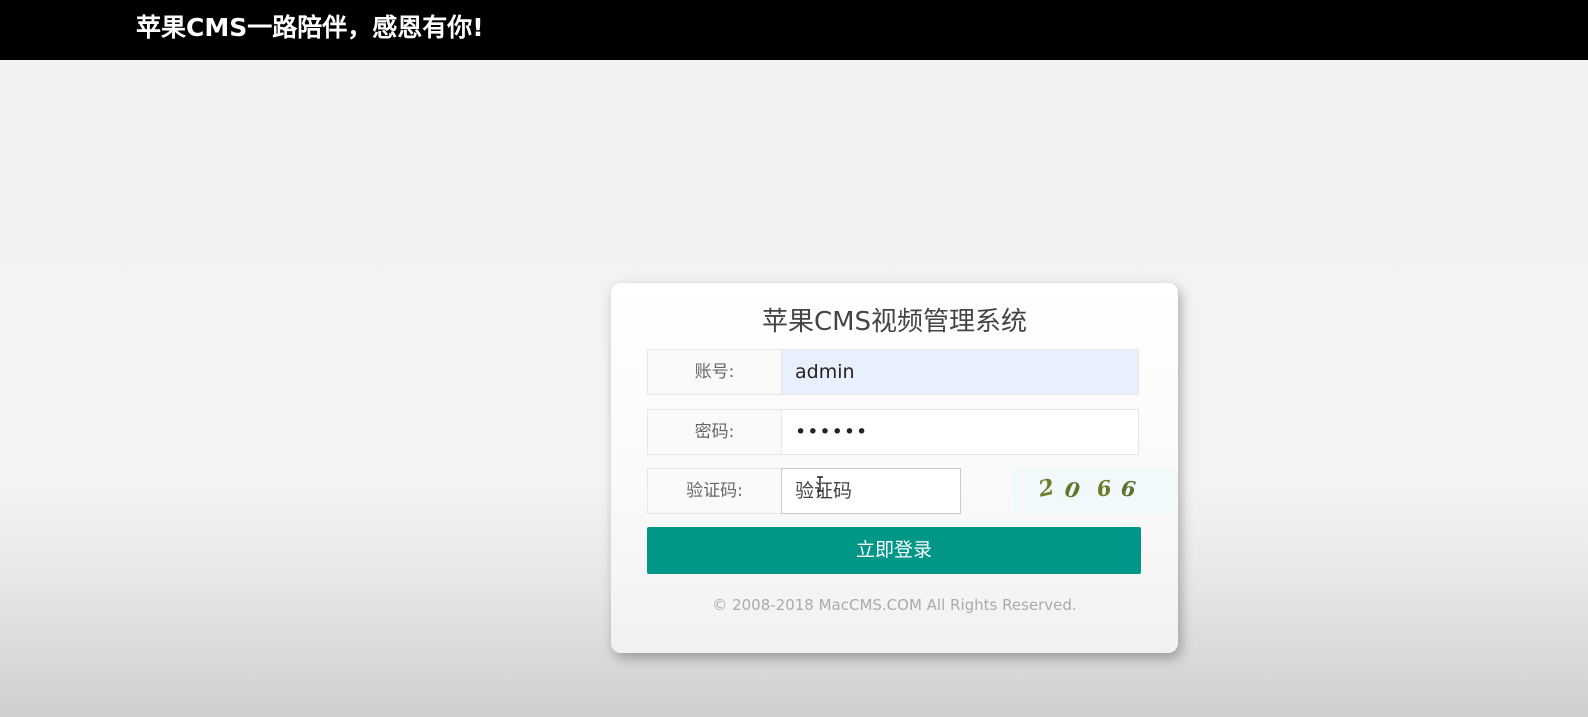  I want to click on banner-text: 苹果CMS一路陪伴，感恩有你!, so click(310, 27).